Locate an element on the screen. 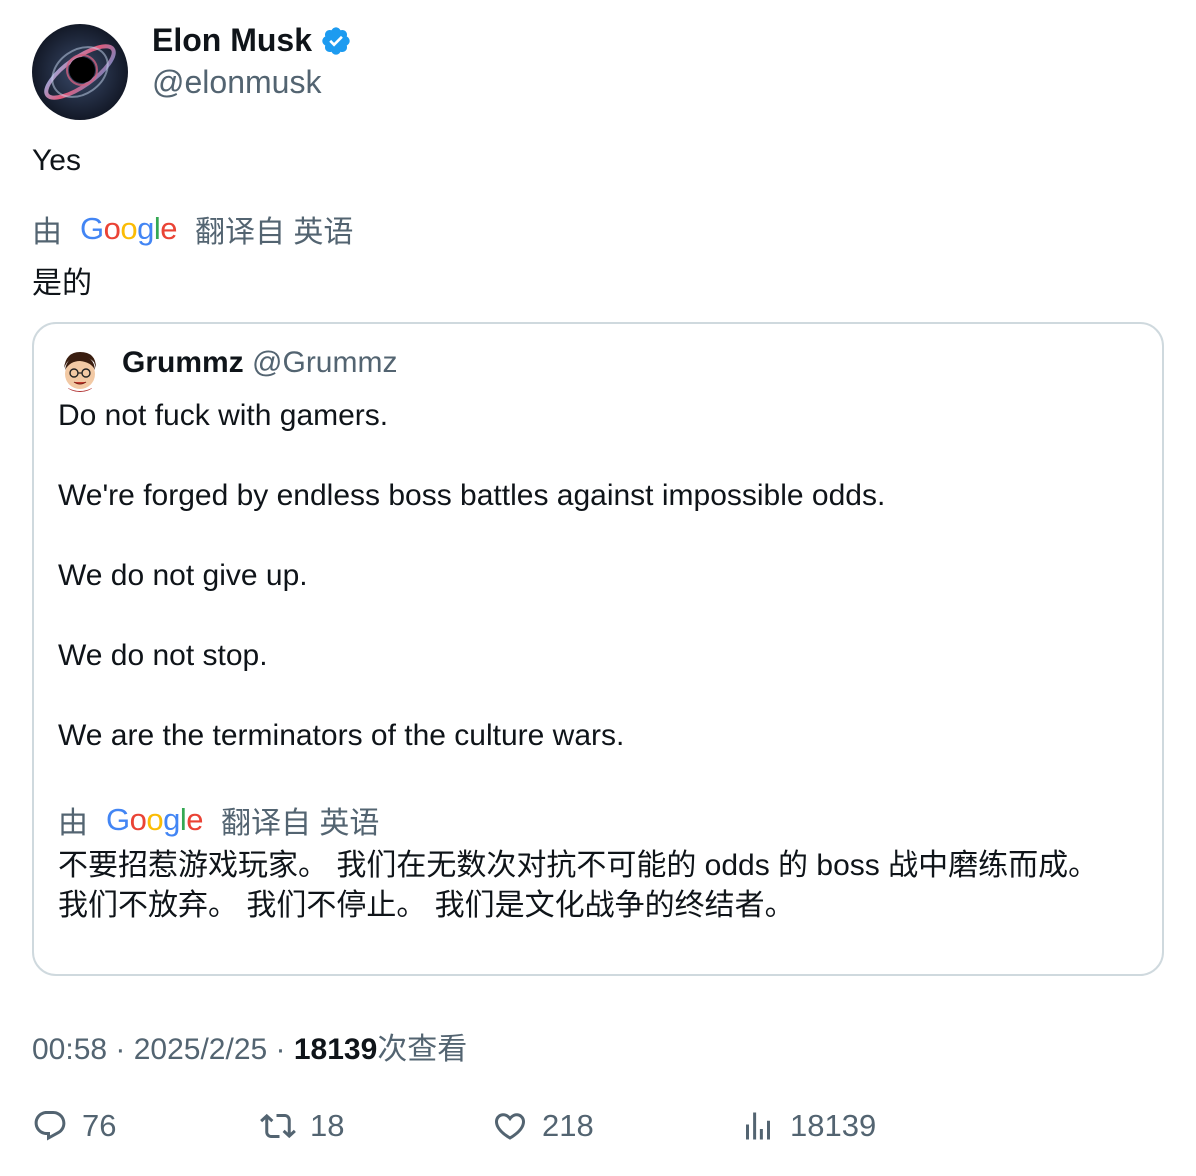  like-button: 218 is located at coordinates (543, 1126).